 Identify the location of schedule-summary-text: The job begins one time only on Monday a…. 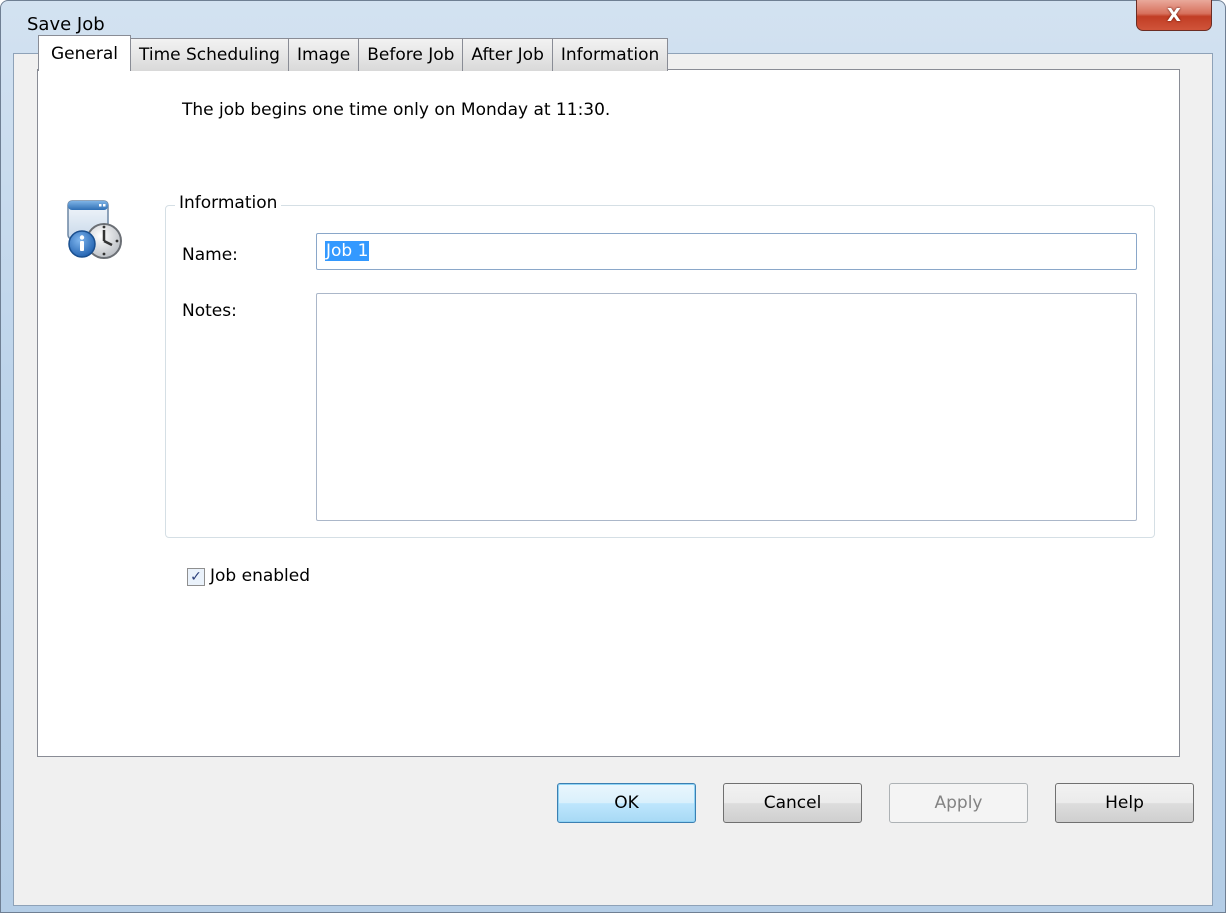
(396, 110).